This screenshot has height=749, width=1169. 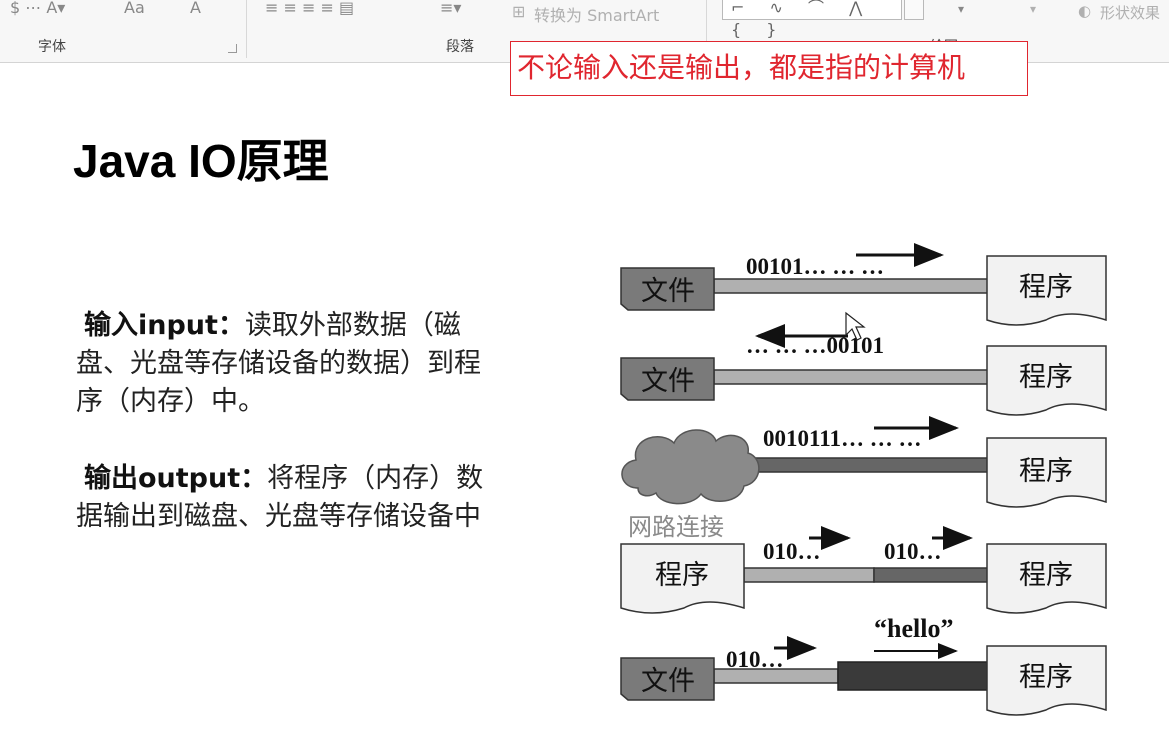 I want to click on slide-title: Java IO原理, so click(x=201, y=161).